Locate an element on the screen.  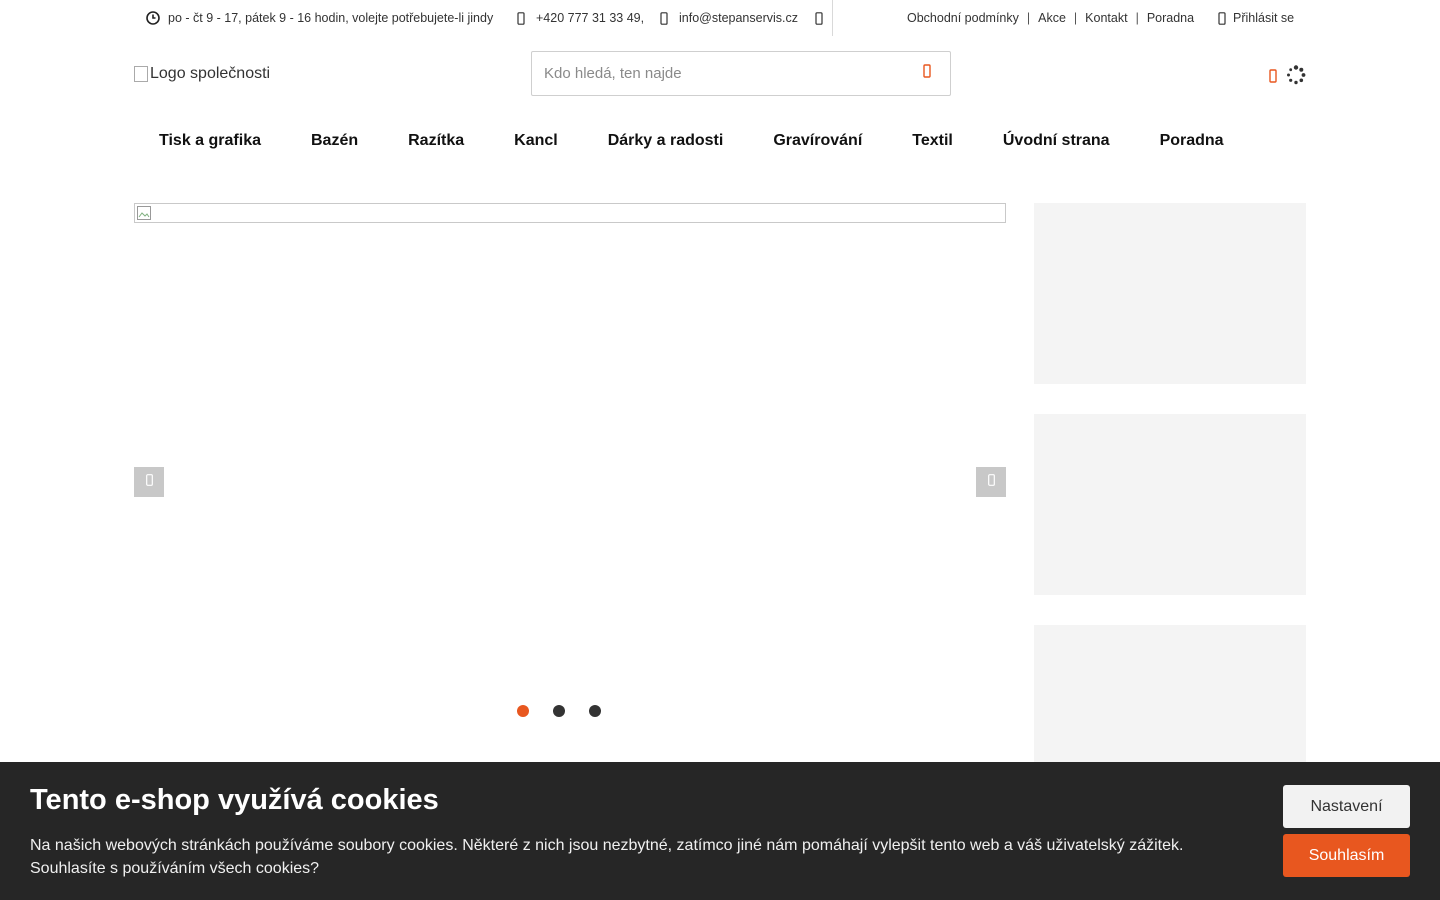
carousel-prev-button is located at coordinates (149, 482).